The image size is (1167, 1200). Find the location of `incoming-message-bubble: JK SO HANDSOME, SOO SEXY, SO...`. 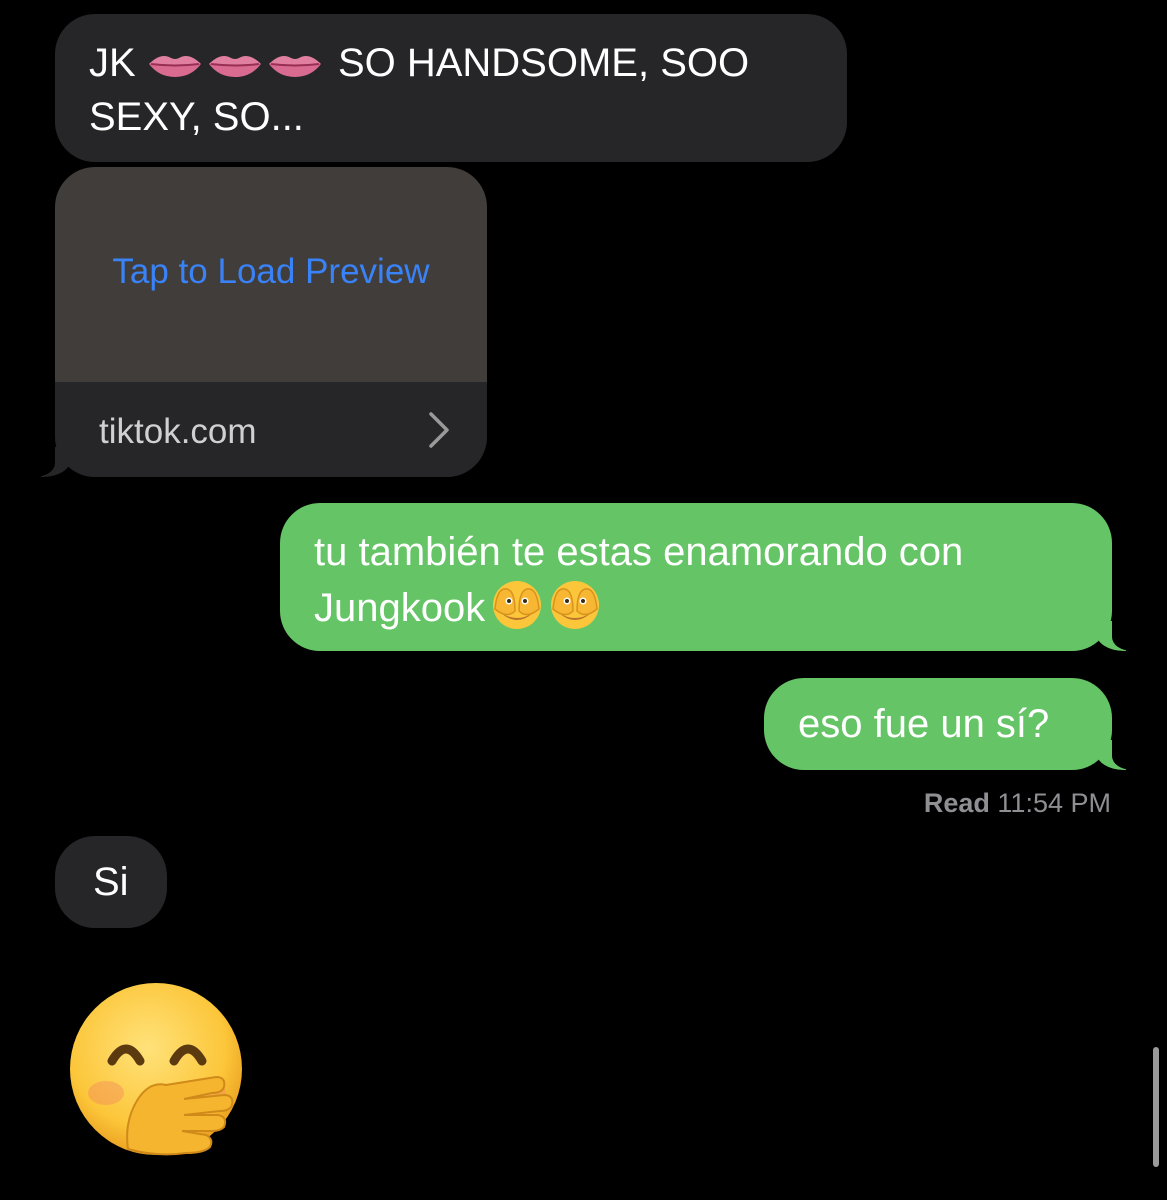

incoming-message-bubble: JK SO HANDSOME, SOO SEXY, SO... is located at coordinates (451, 88).